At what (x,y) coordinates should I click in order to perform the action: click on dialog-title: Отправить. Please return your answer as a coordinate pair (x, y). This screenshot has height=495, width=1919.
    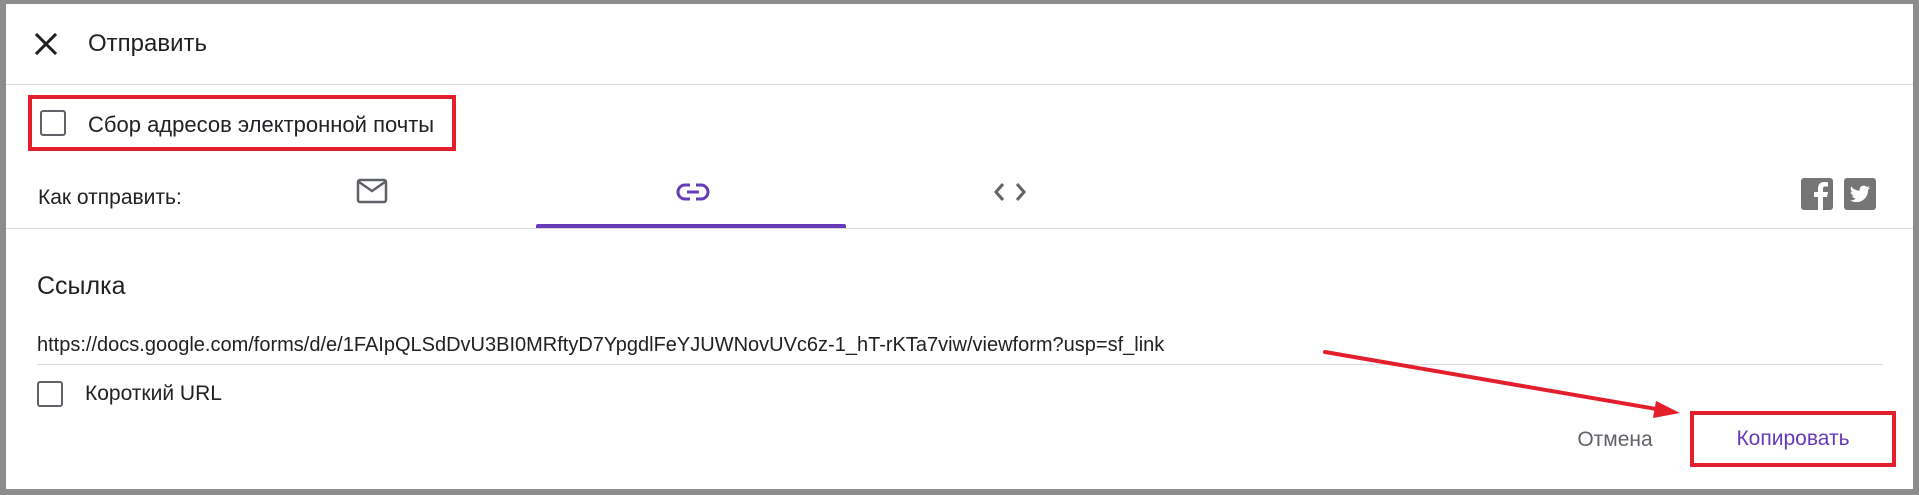
    Looking at the image, I should click on (148, 43).